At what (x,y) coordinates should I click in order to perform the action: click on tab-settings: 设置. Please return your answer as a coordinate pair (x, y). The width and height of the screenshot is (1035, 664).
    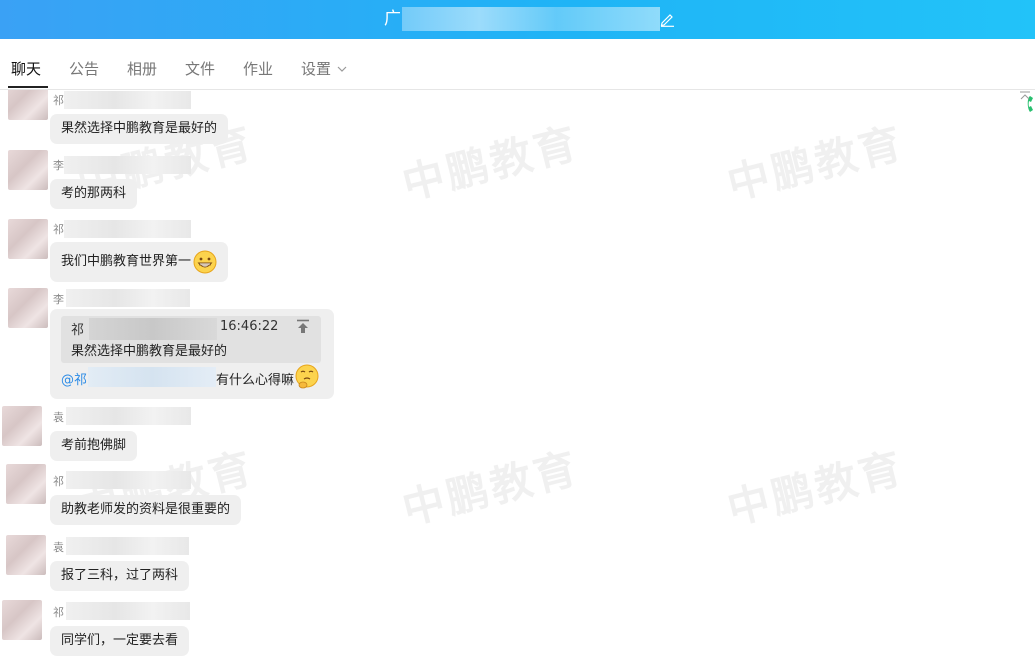
    Looking at the image, I should click on (324, 68).